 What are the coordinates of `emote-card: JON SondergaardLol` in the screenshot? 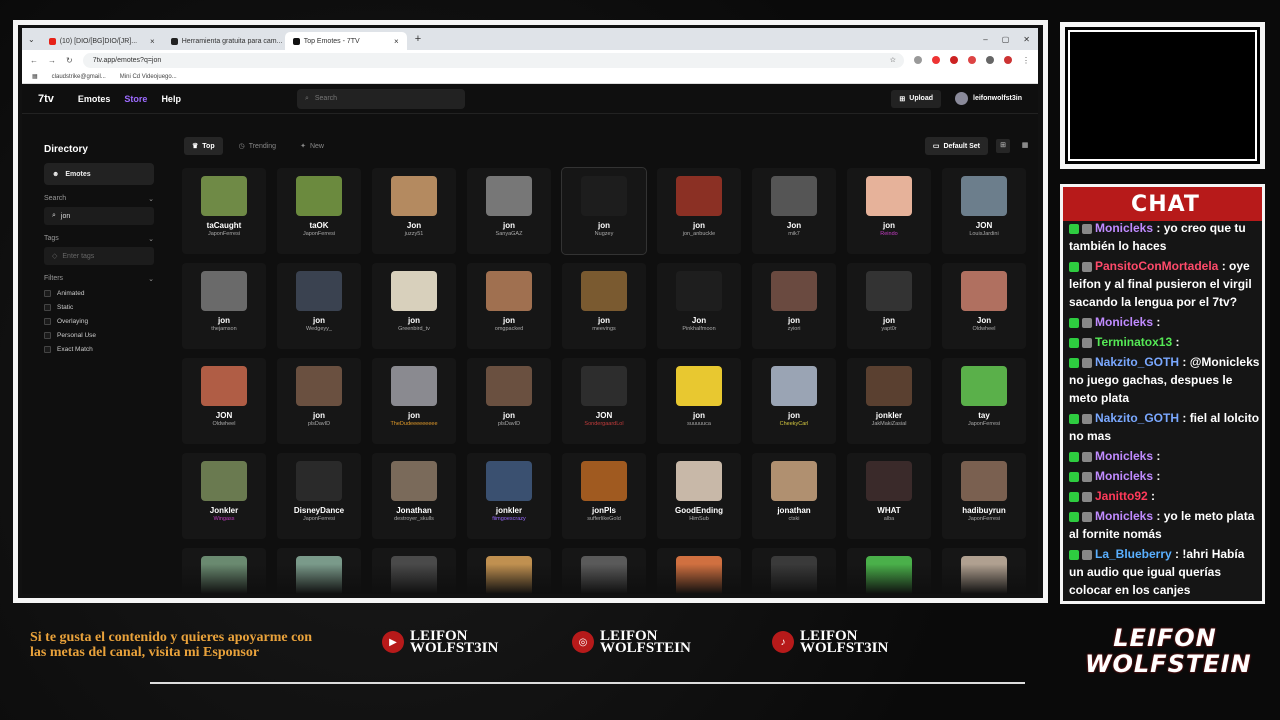 It's located at (604, 401).